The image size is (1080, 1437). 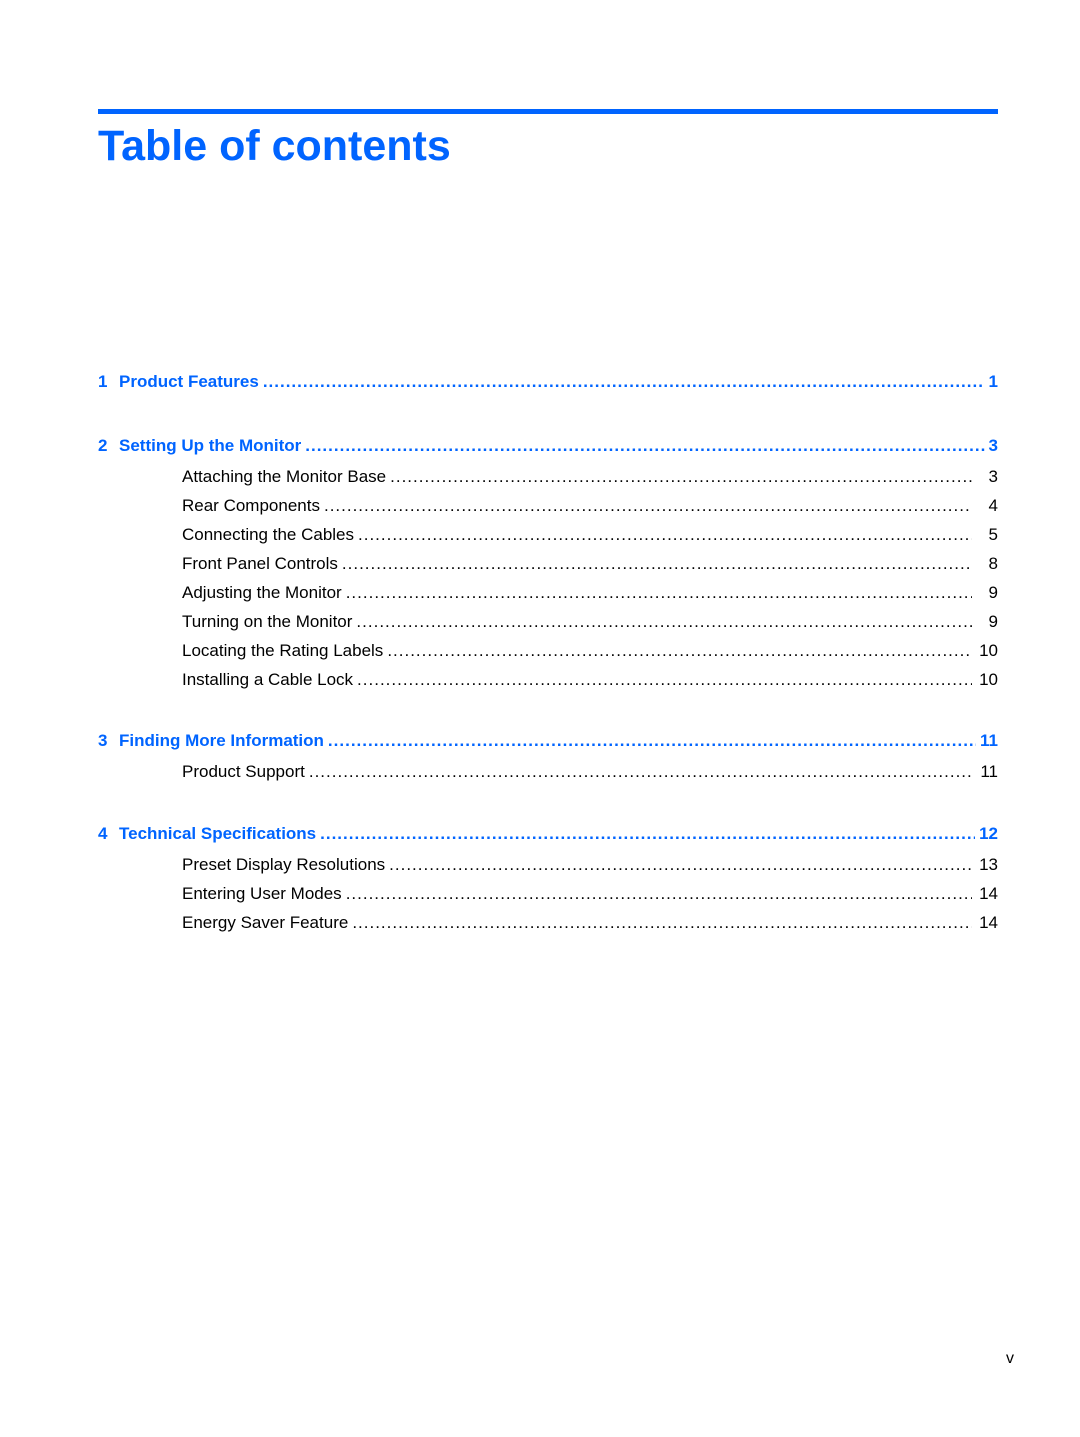 What do you see at coordinates (286, 477) in the screenshot?
I see `section-title: Attaching the Monitor Base` at bounding box center [286, 477].